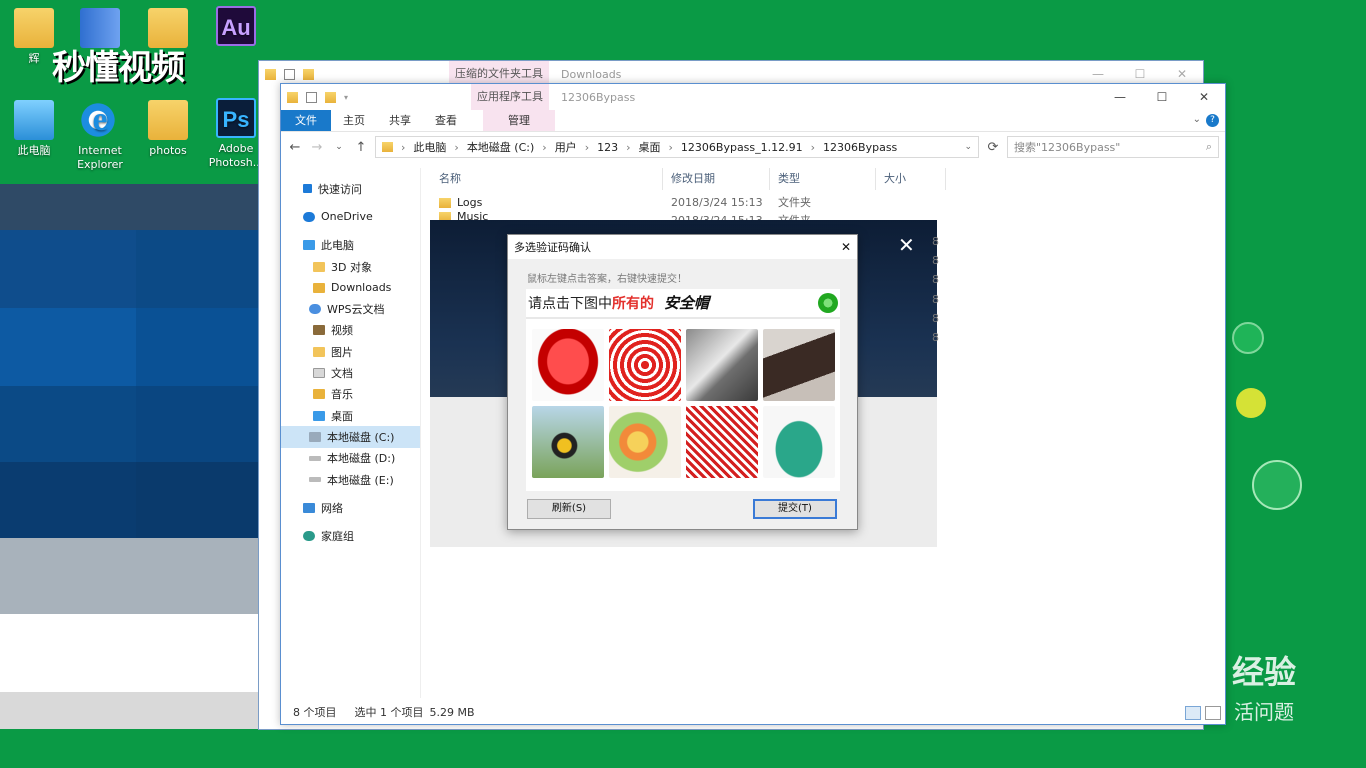 The image size is (1366, 768). What do you see at coordinates (319, 287) in the screenshot?
I see `download-icon` at bounding box center [319, 287].